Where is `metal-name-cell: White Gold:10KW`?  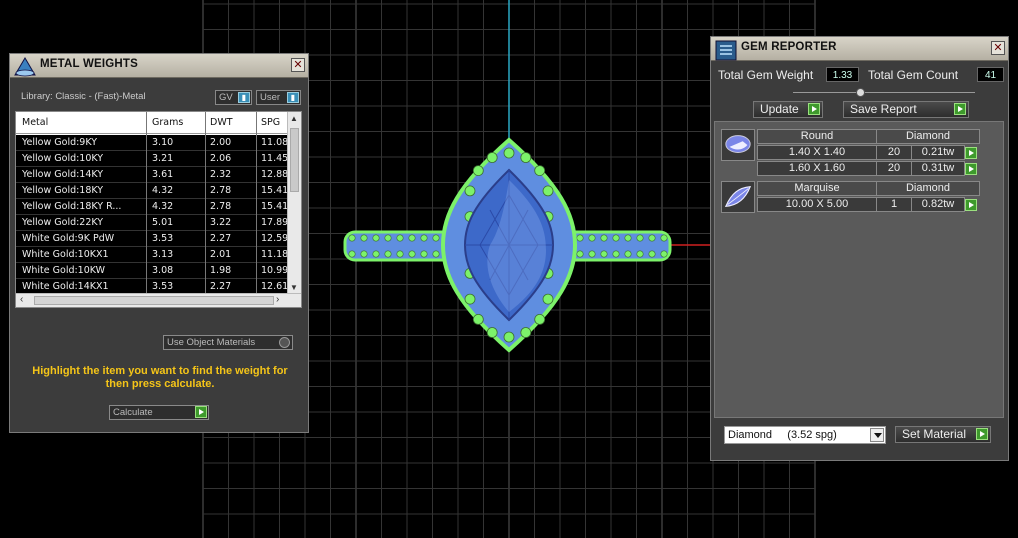 metal-name-cell: White Gold:10KW is located at coordinates (64, 270).